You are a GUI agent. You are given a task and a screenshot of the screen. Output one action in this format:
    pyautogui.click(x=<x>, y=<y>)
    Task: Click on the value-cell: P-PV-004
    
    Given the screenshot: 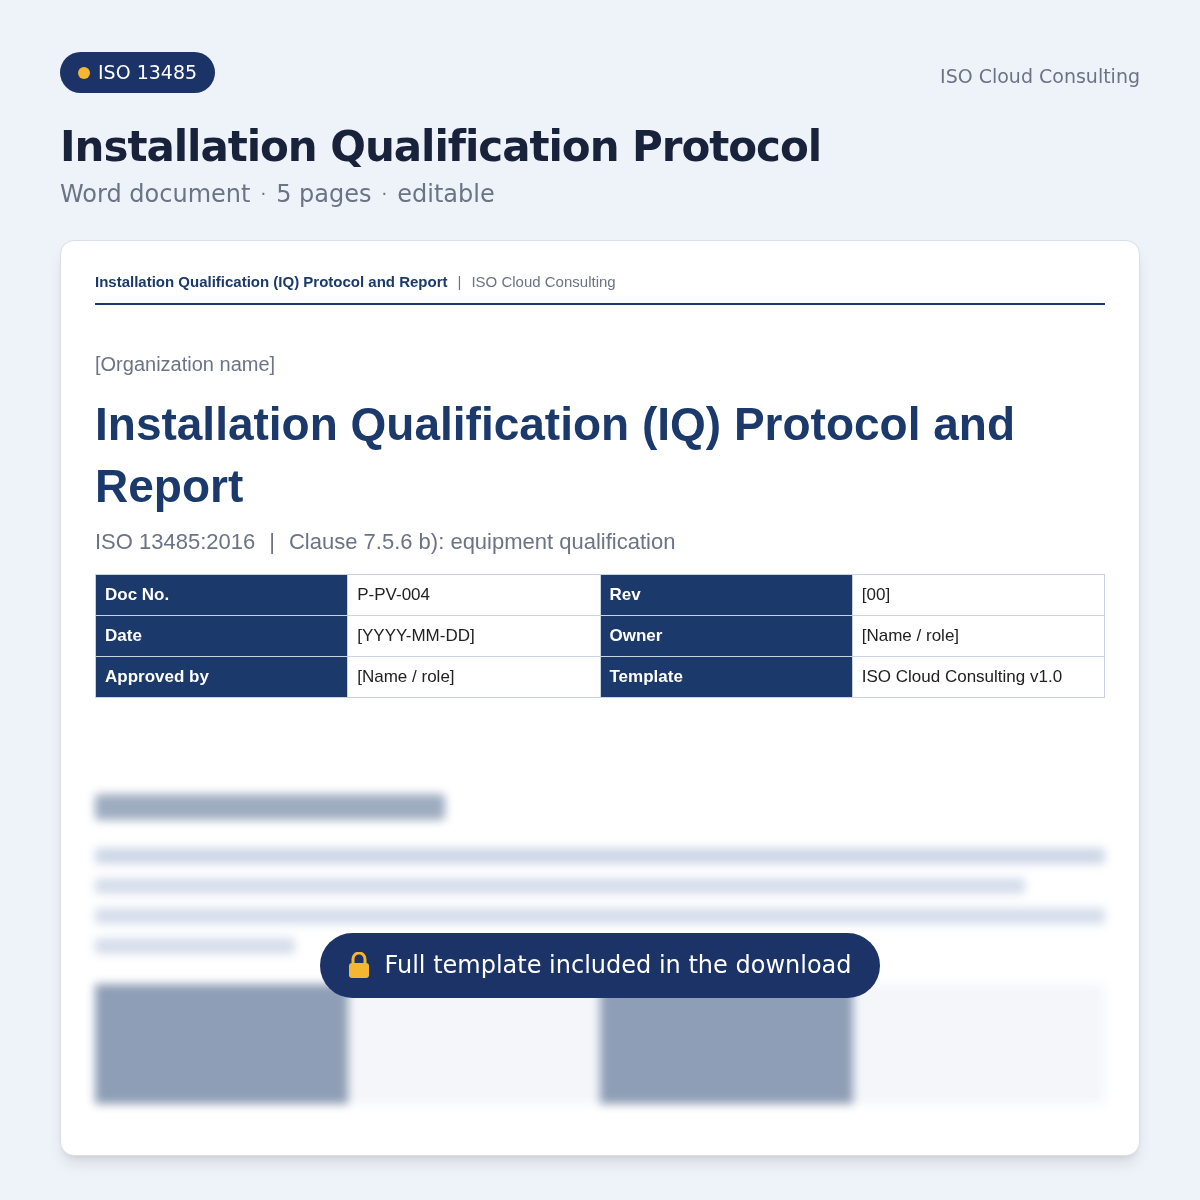 What is the action you would take?
    pyautogui.click(x=473, y=595)
    